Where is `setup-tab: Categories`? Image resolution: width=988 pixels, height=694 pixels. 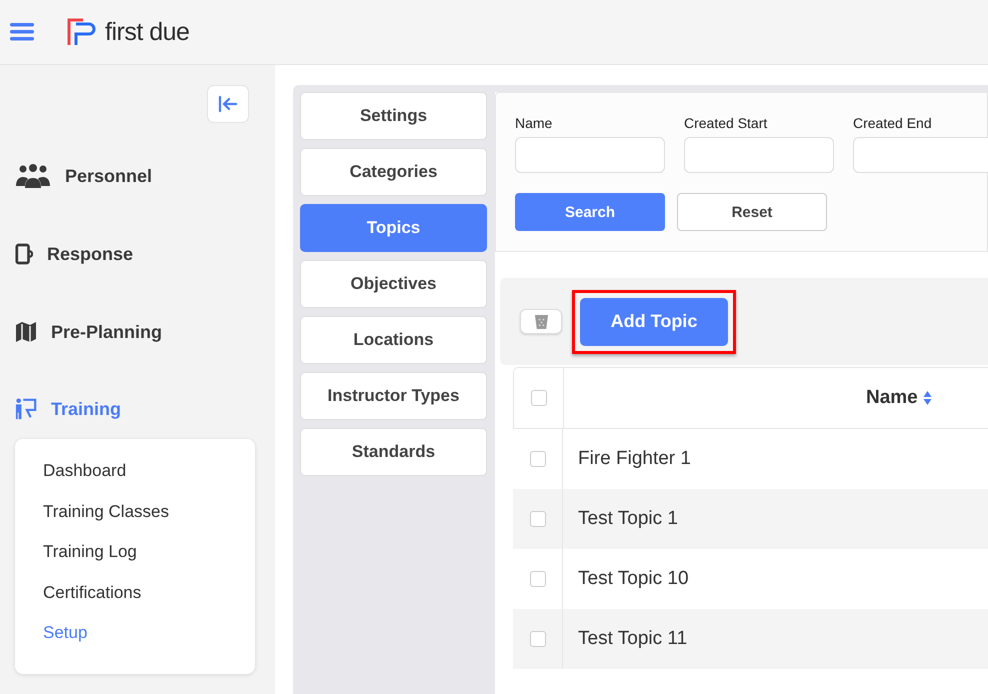 setup-tab: Categories is located at coordinates (393, 172).